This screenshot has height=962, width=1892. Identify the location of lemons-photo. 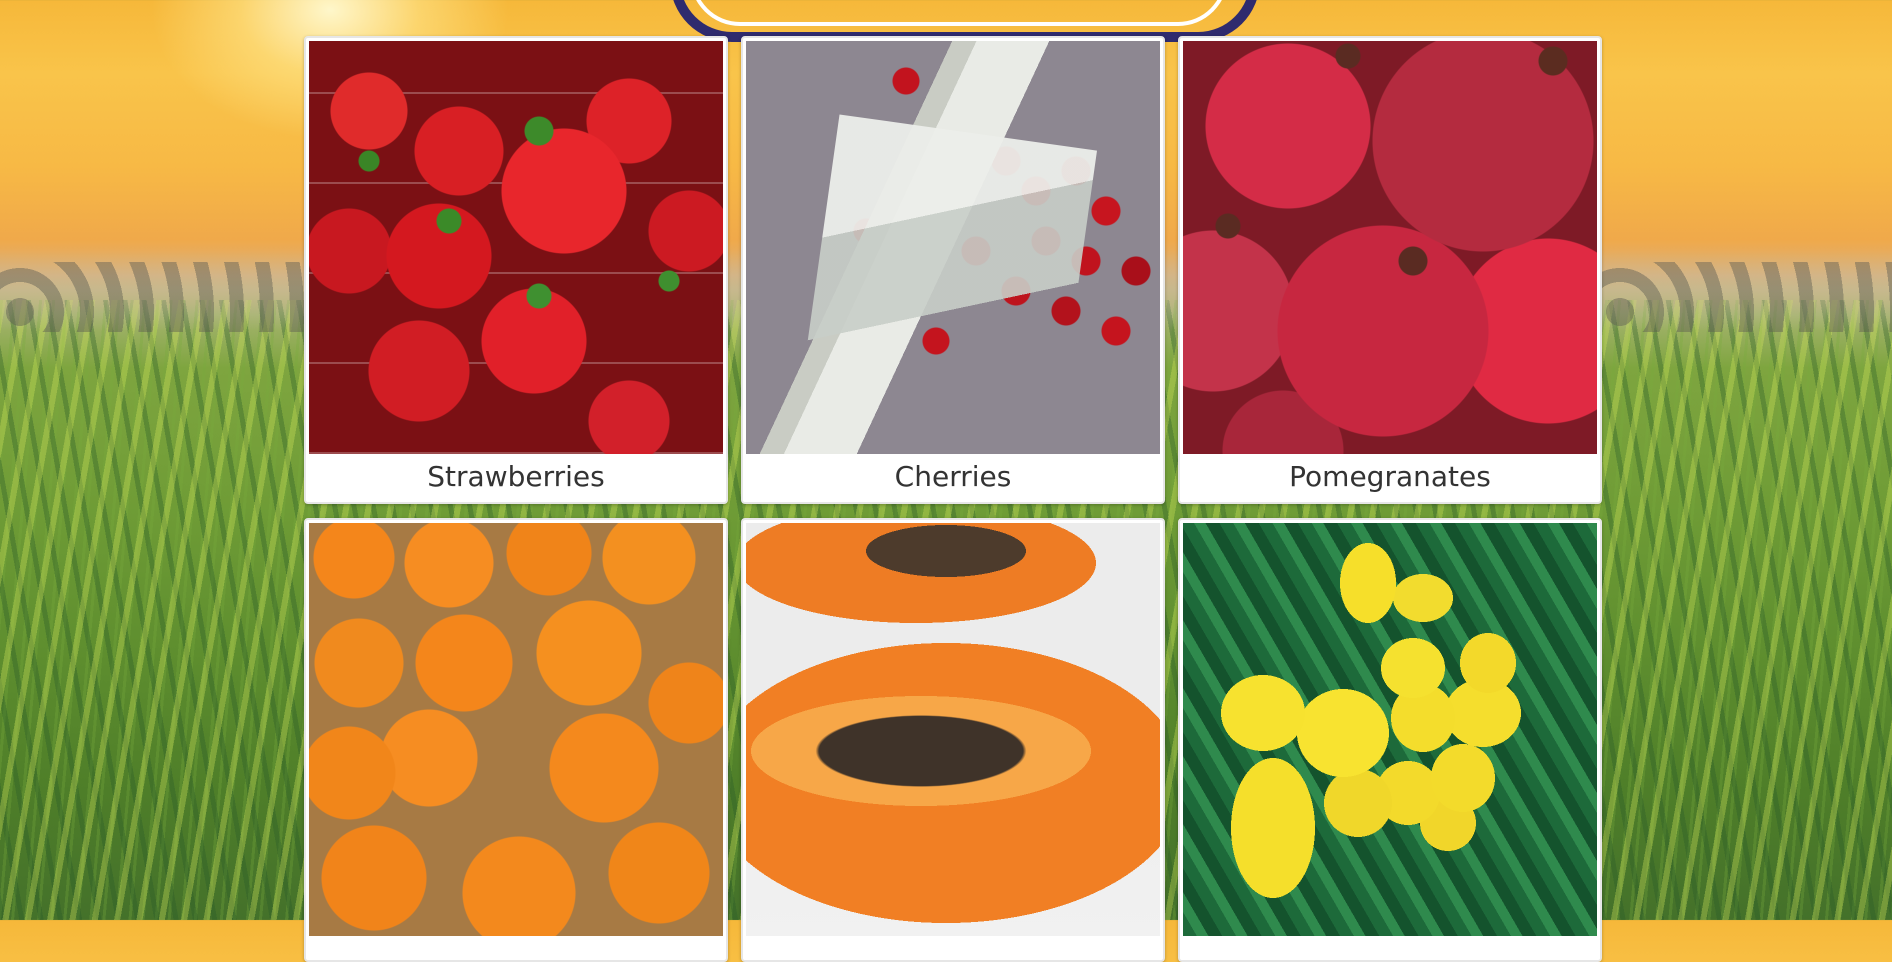
(1390, 729).